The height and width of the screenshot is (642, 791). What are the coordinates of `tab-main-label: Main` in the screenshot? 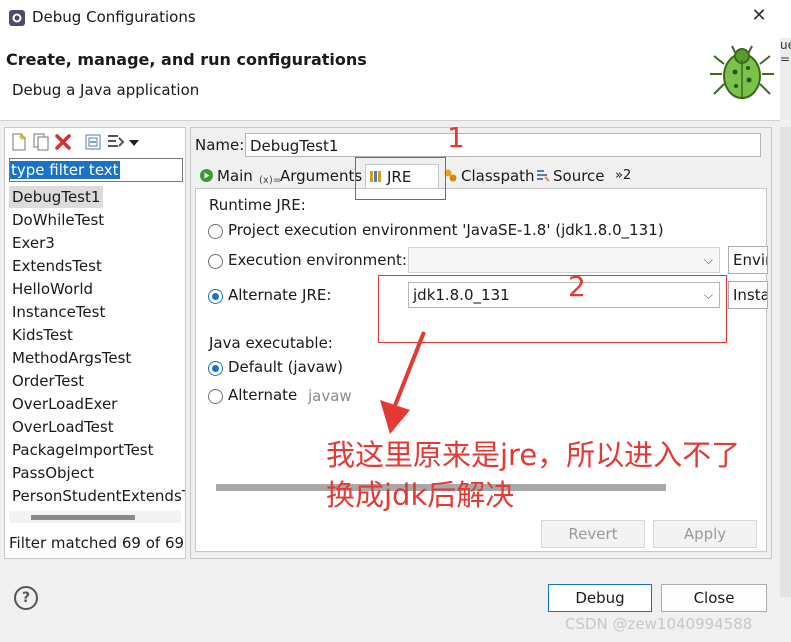 It's located at (235, 176).